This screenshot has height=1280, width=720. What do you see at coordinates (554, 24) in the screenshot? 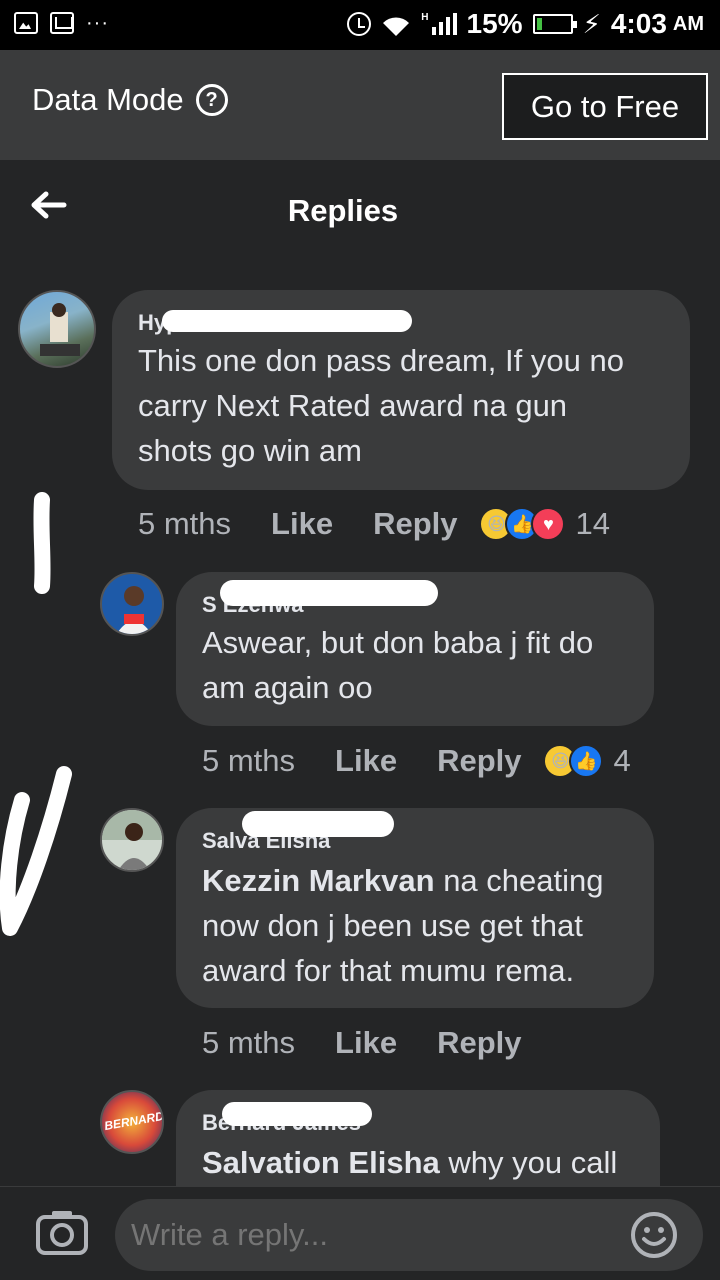
I see `battery-icon` at bounding box center [554, 24].